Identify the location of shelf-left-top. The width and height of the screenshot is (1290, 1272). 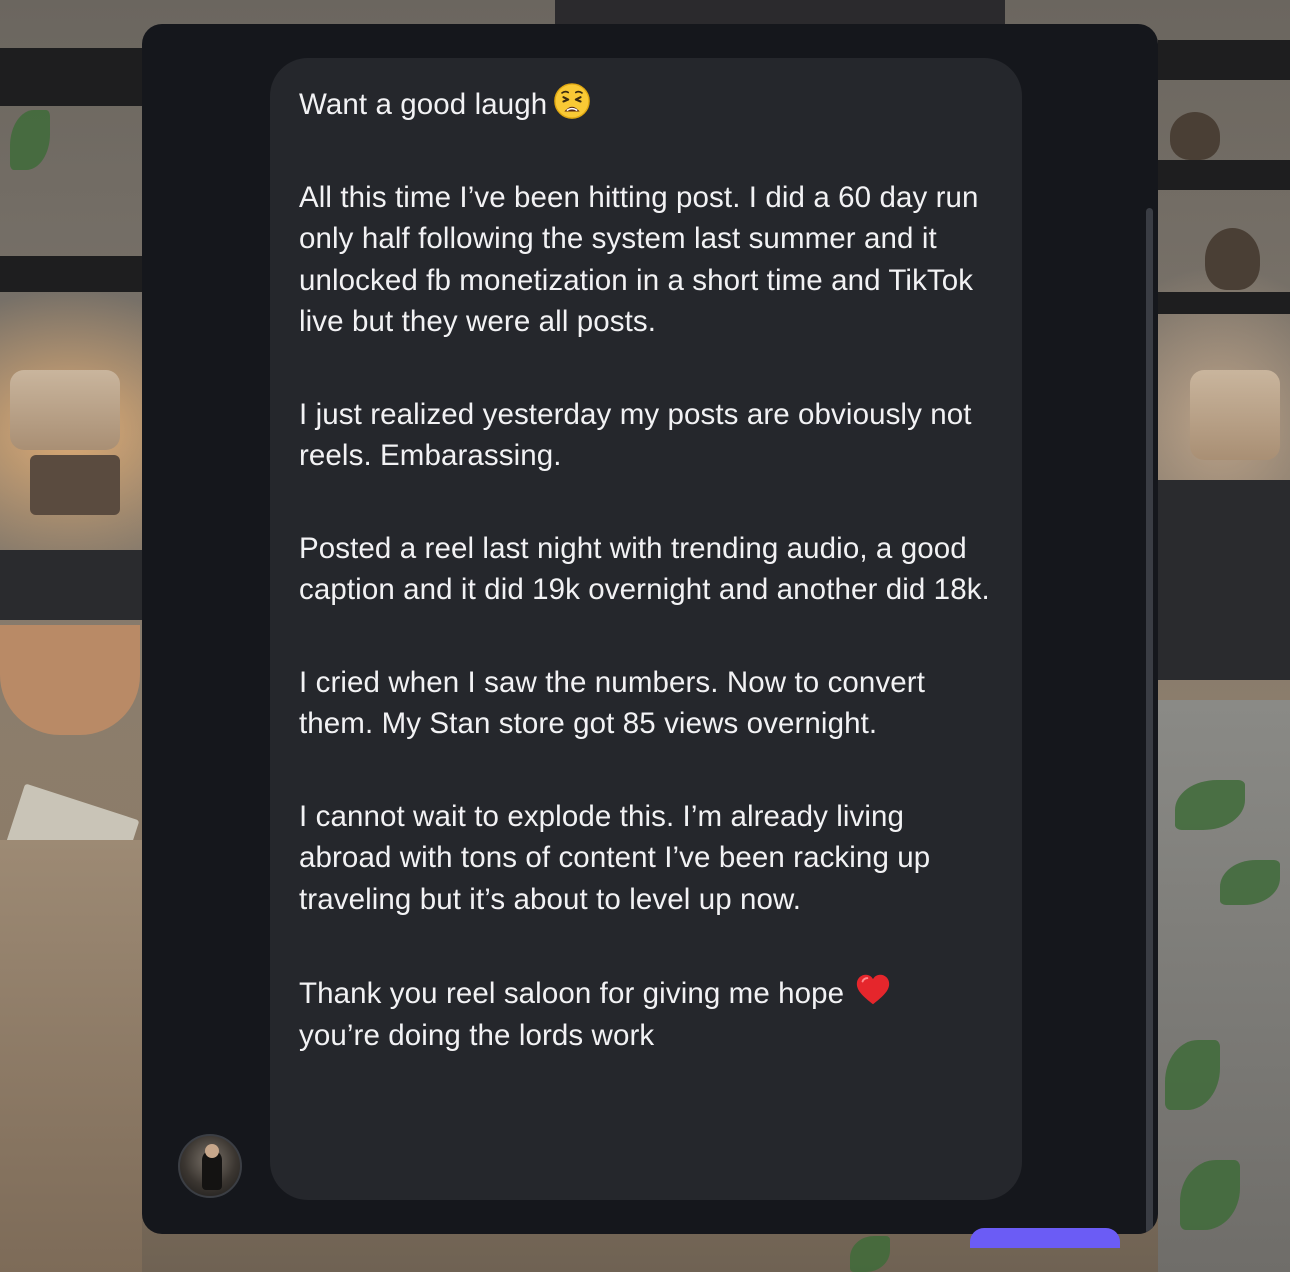
(71, 77).